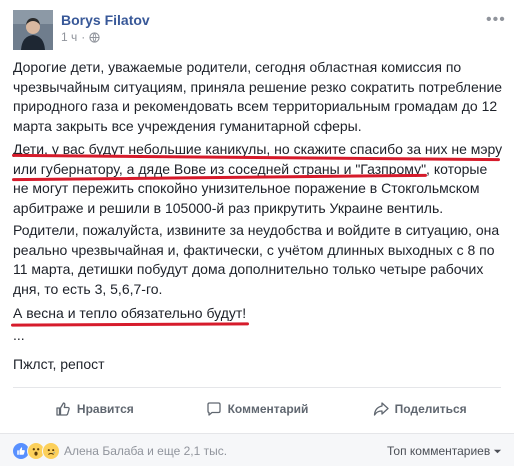 The width and height of the screenshot is (514, 466). What do you see at coordinates (105, 409) in the screenshot?
I see `like-label: Нравится` at bounding box center [105, 409].